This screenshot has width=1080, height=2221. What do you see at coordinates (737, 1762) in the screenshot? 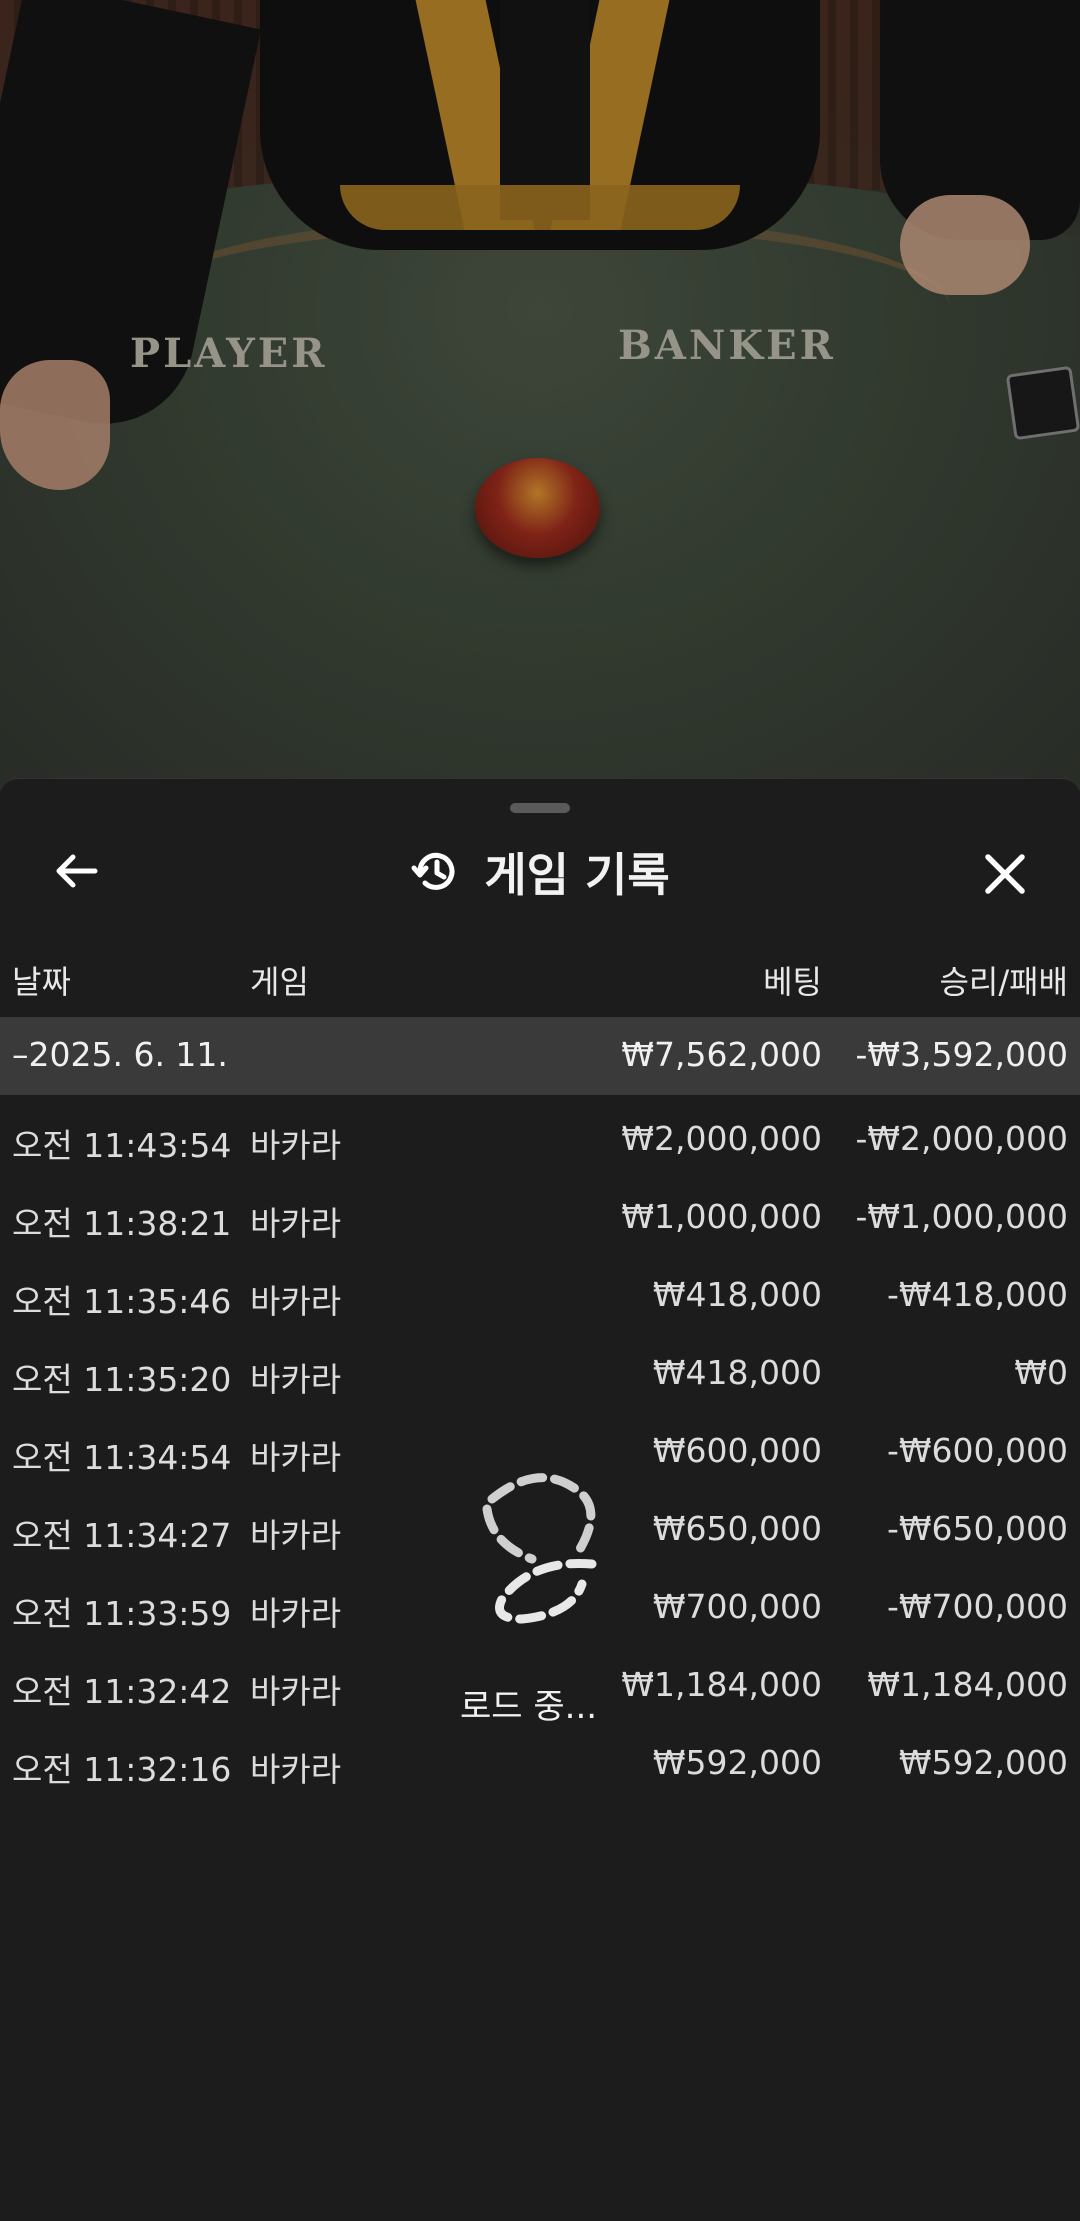
I see `row-bet: ₩592,000` at bounding box center [737, 1762].